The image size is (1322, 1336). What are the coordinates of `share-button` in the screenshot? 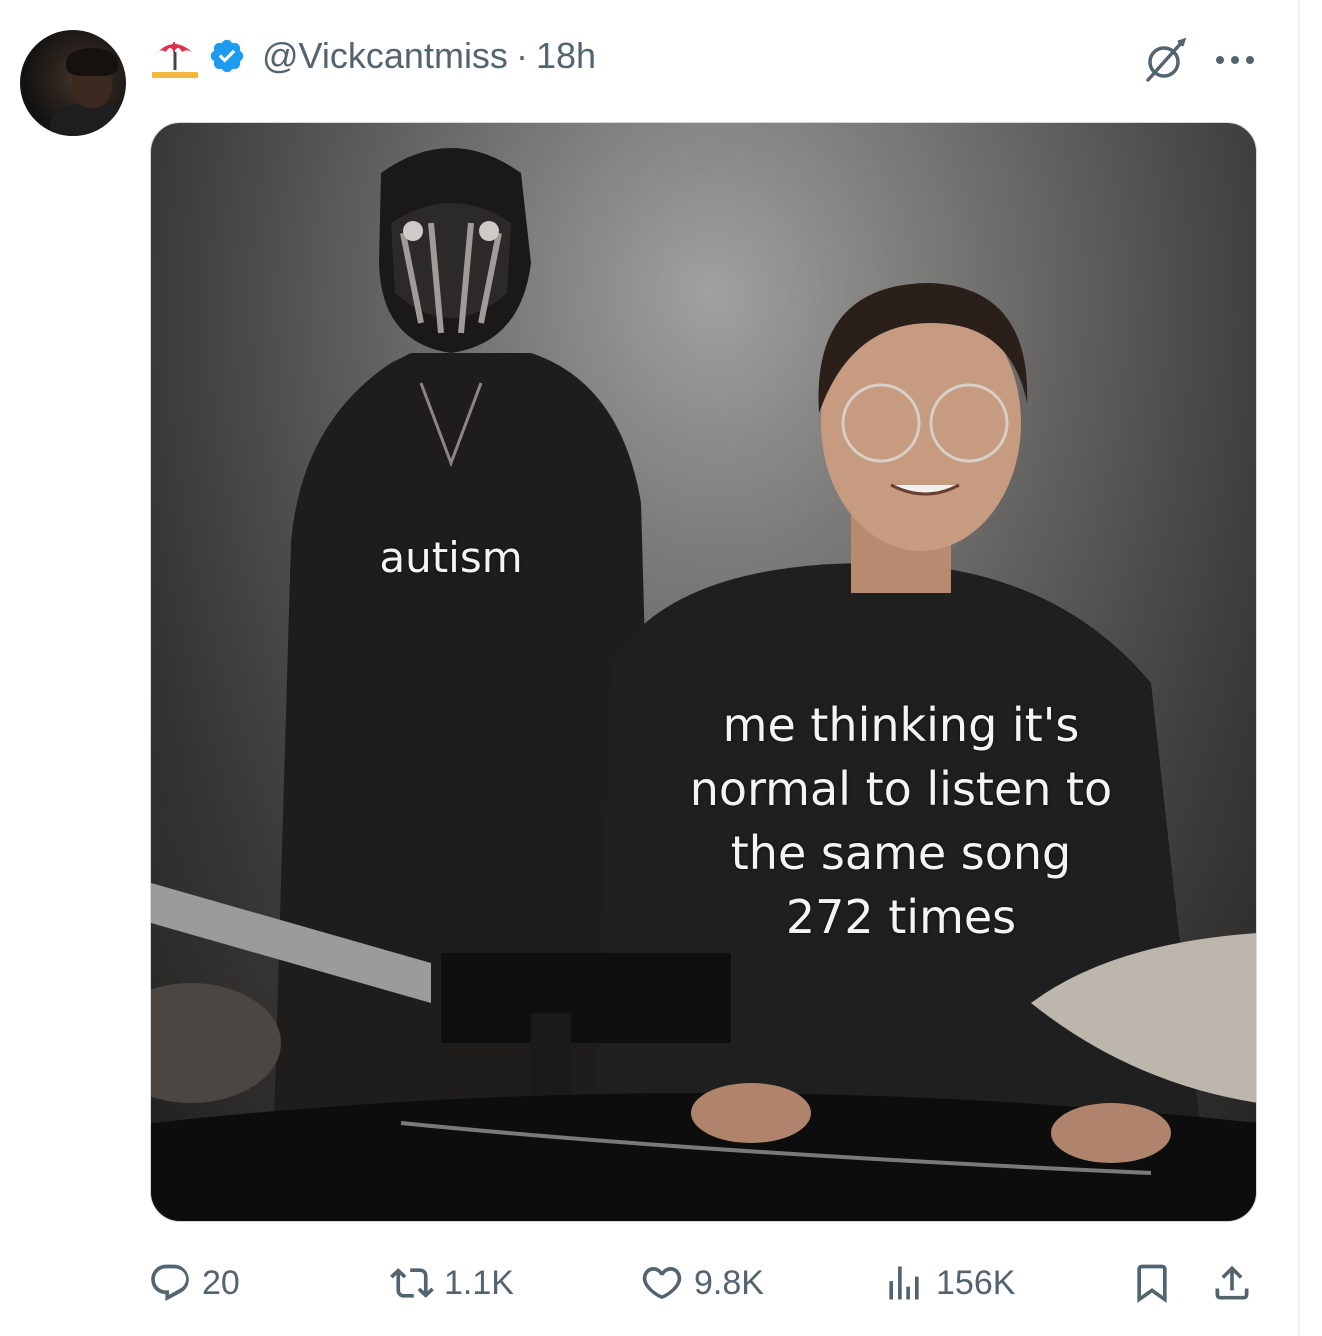 It's located at (1232, 1283).